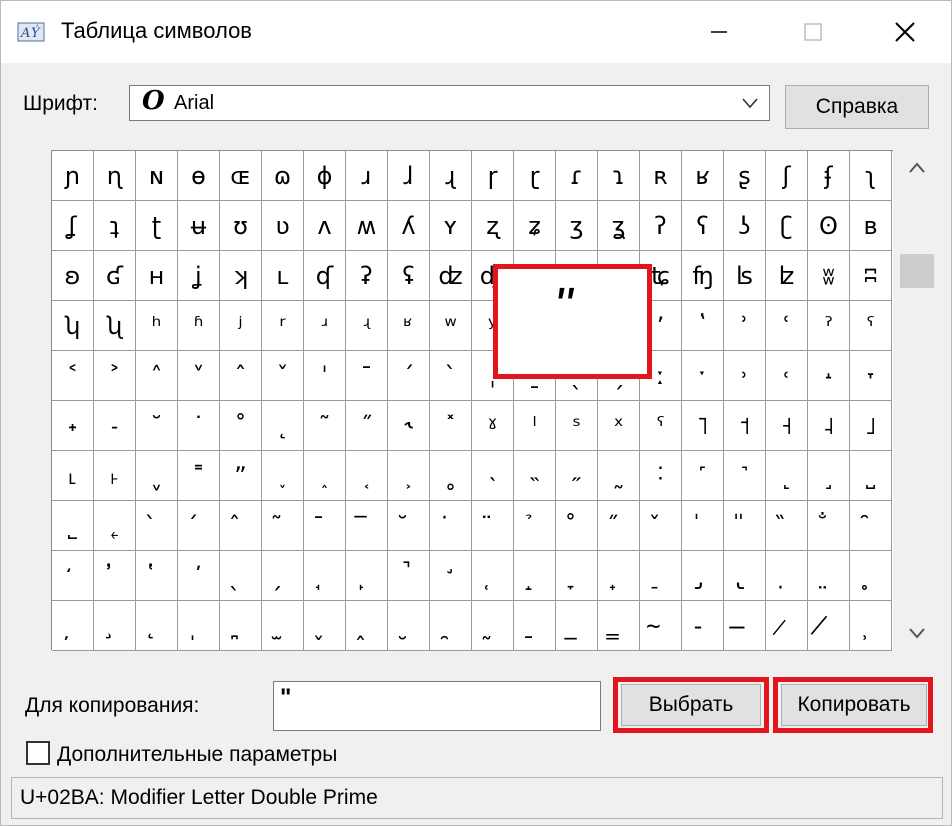  What do you see at coordinates (745, 326) in the screenshot?
I see `char-cell: ʾ` at bounding box center [745, 326].